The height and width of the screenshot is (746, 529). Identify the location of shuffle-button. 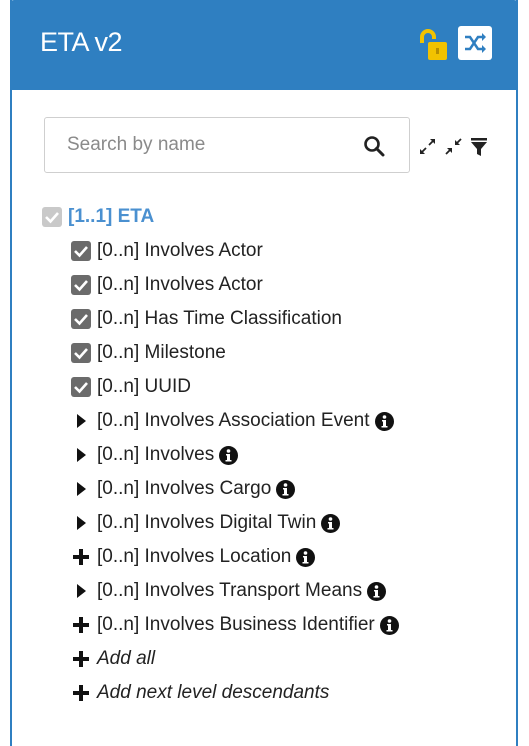
(475, 43).